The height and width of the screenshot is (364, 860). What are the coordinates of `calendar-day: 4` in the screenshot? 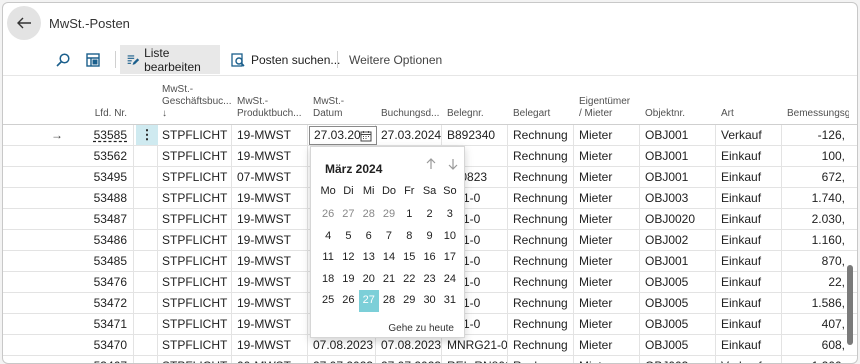 It's located at (328, 237).